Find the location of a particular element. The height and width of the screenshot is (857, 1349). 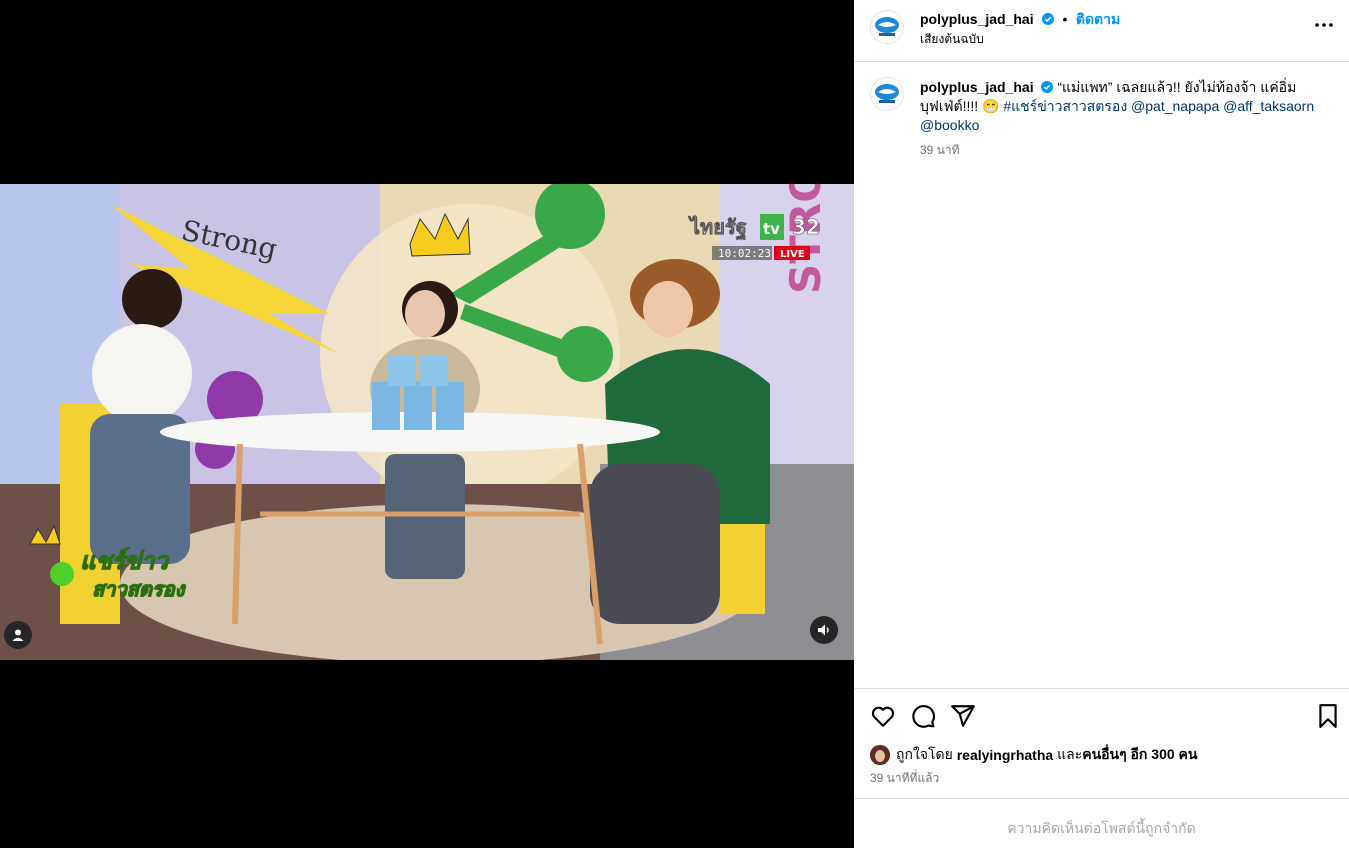

follow-button: ติดตาม is located at coordinates (1098, 19).